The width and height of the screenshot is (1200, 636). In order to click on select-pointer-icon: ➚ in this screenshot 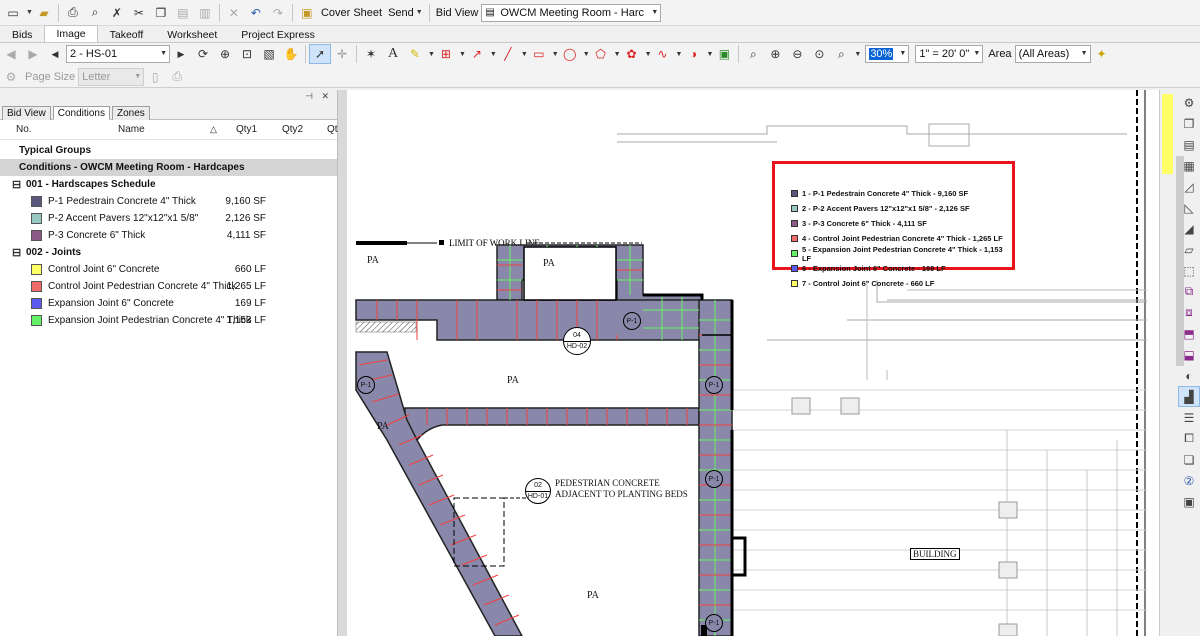, I will do `click(320, 54)`.